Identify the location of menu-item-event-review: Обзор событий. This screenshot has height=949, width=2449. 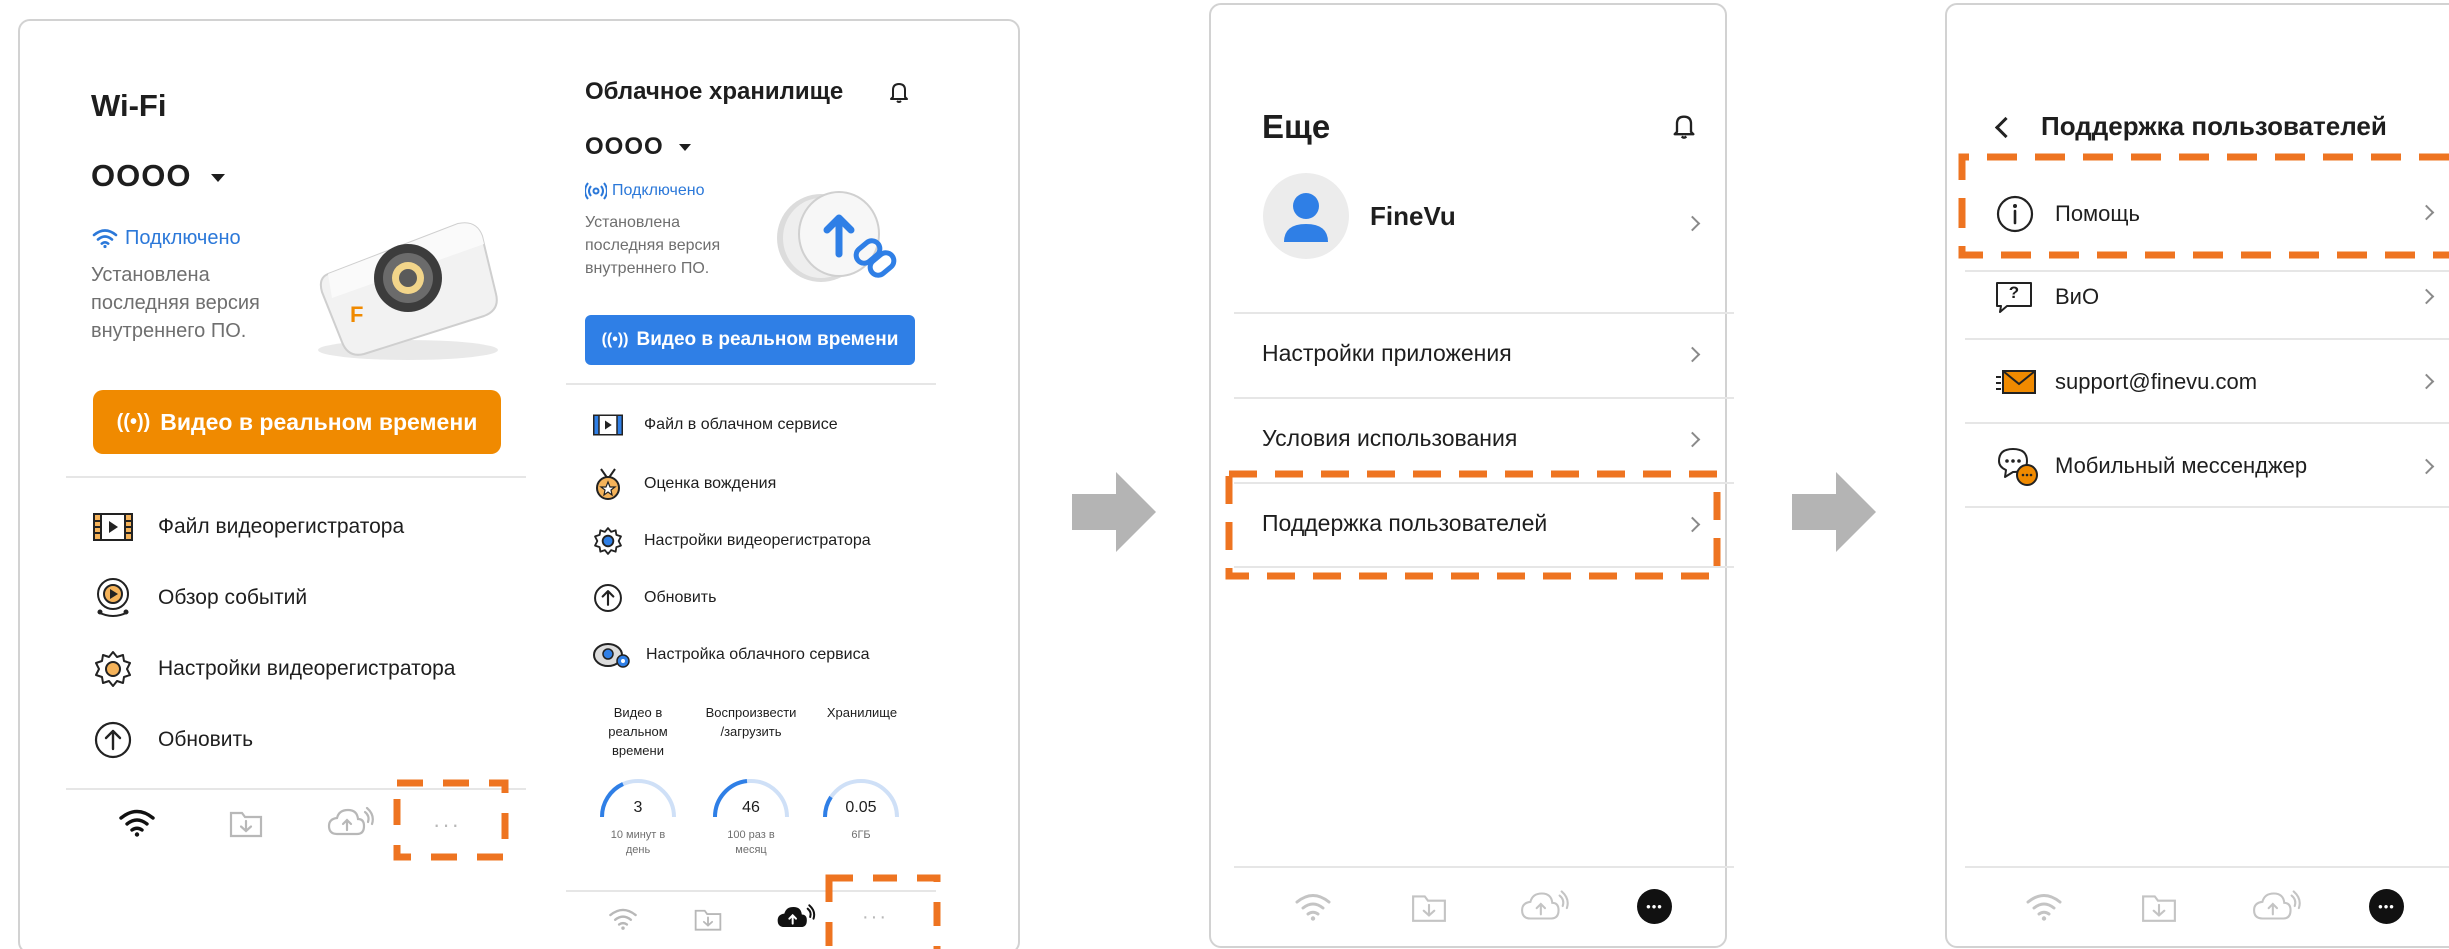
(302, 598).